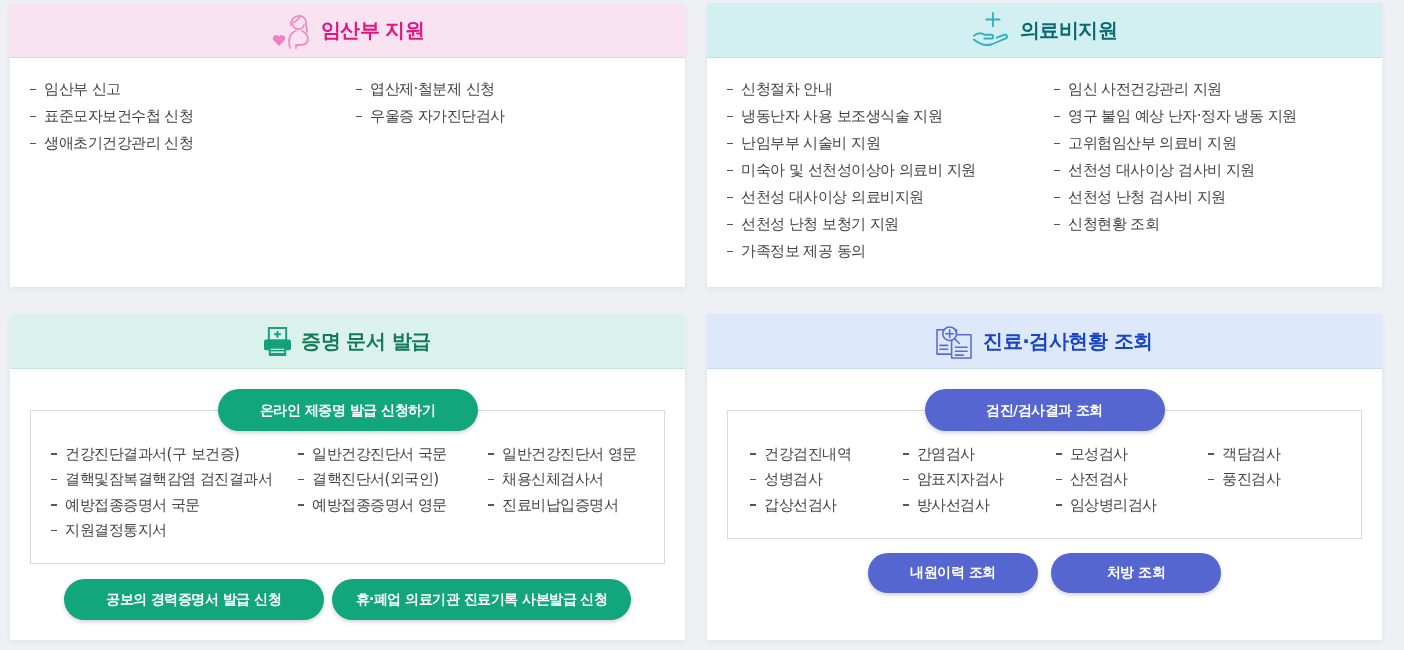 The height and width of the screenshot is (650, 1404). What do you see at coordinates (1218, 89) in the screenshot?
I see `list-link: 임신 사전건강관리 지원` at bounding box center [1218, 89].